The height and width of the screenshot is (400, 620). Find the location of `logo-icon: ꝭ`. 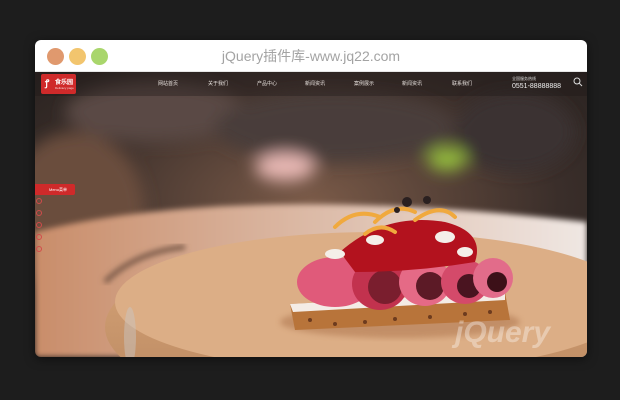

logo-icon: ꝭ is located at coordinates (47, 83).